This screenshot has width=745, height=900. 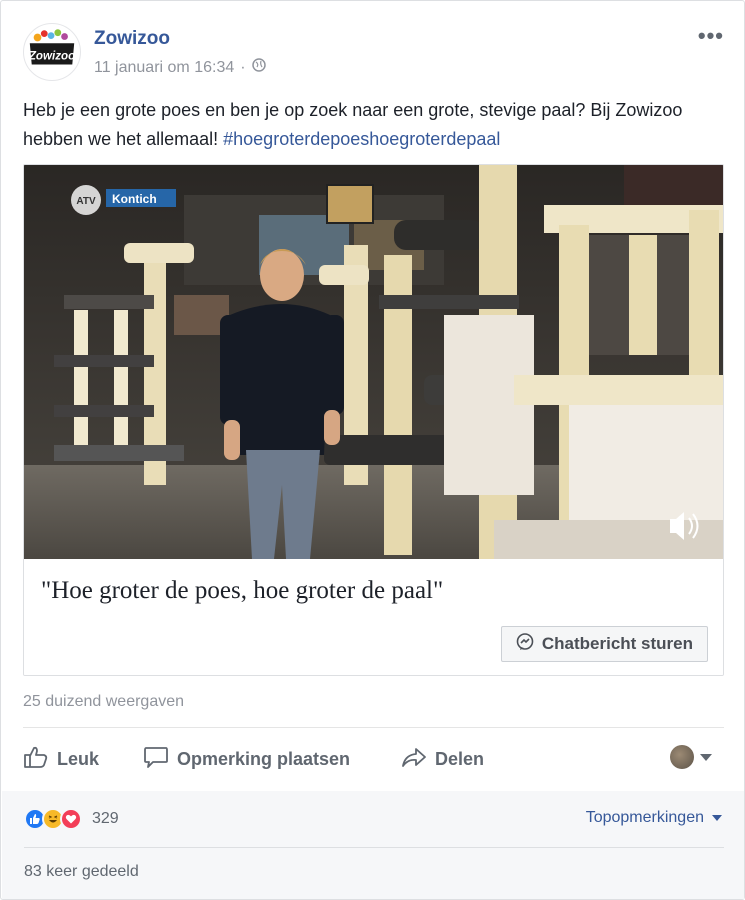 What do you see at coordinates (134, 199) in the screenshot?
I see `location-label: Kontich` at bounding box center [134, 199].